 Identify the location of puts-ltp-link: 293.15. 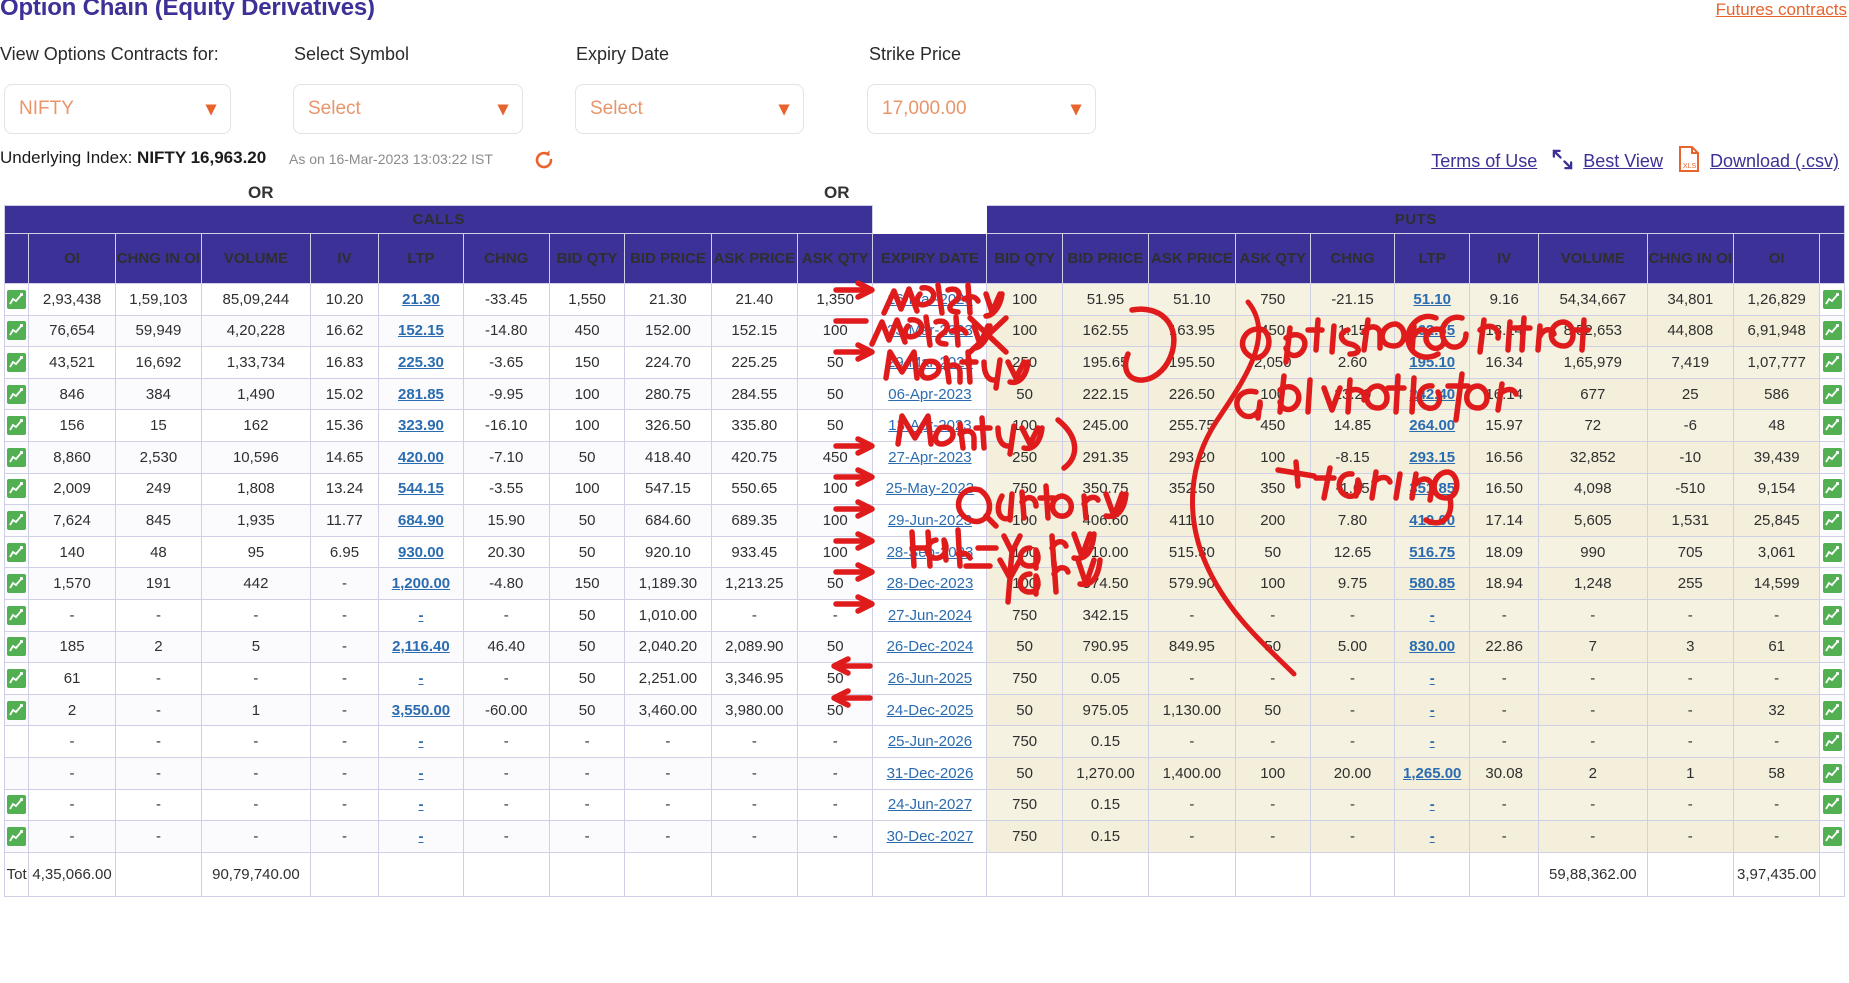
(1432, 457).